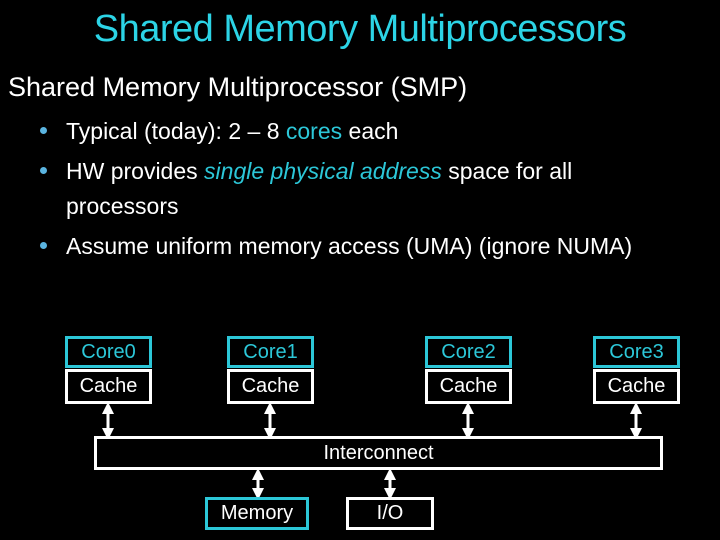 This screenshot has width=720, height=540. Describe the element at coordinates (270, 352) in the screenshot. I see `core1-box: Core1` at that location.